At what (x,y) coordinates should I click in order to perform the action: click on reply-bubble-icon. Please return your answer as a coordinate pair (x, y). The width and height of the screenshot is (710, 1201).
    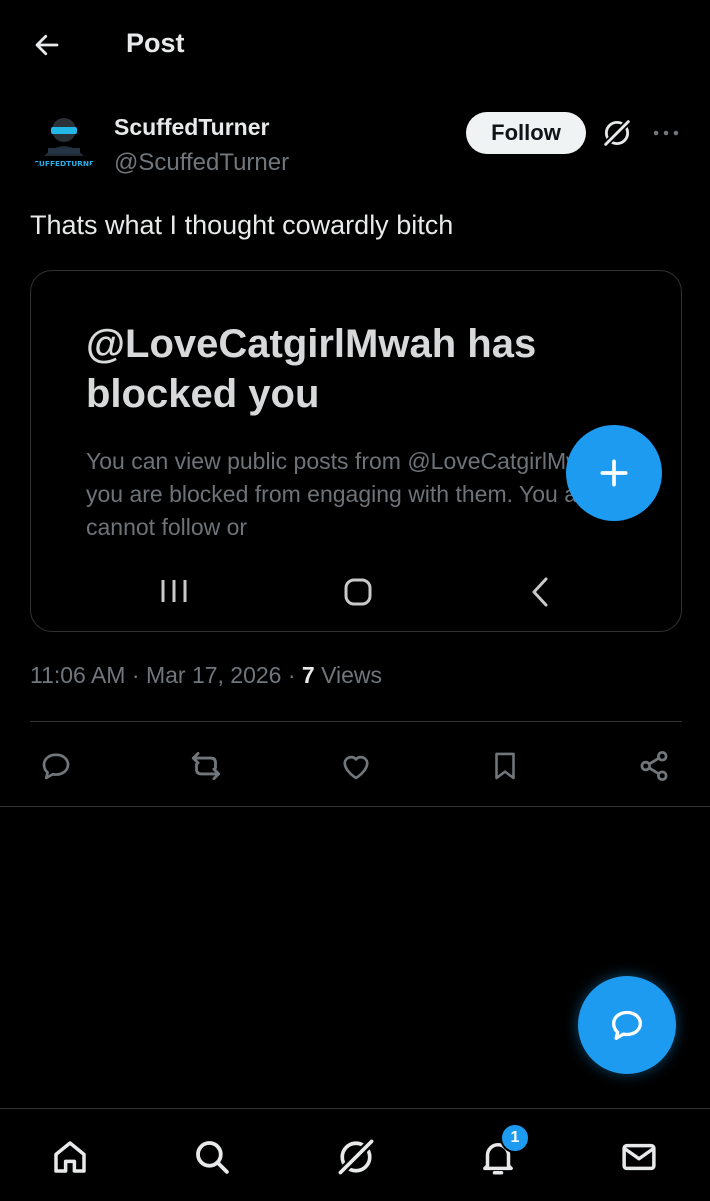
    Looking at the image, I should click on (627, 1025).